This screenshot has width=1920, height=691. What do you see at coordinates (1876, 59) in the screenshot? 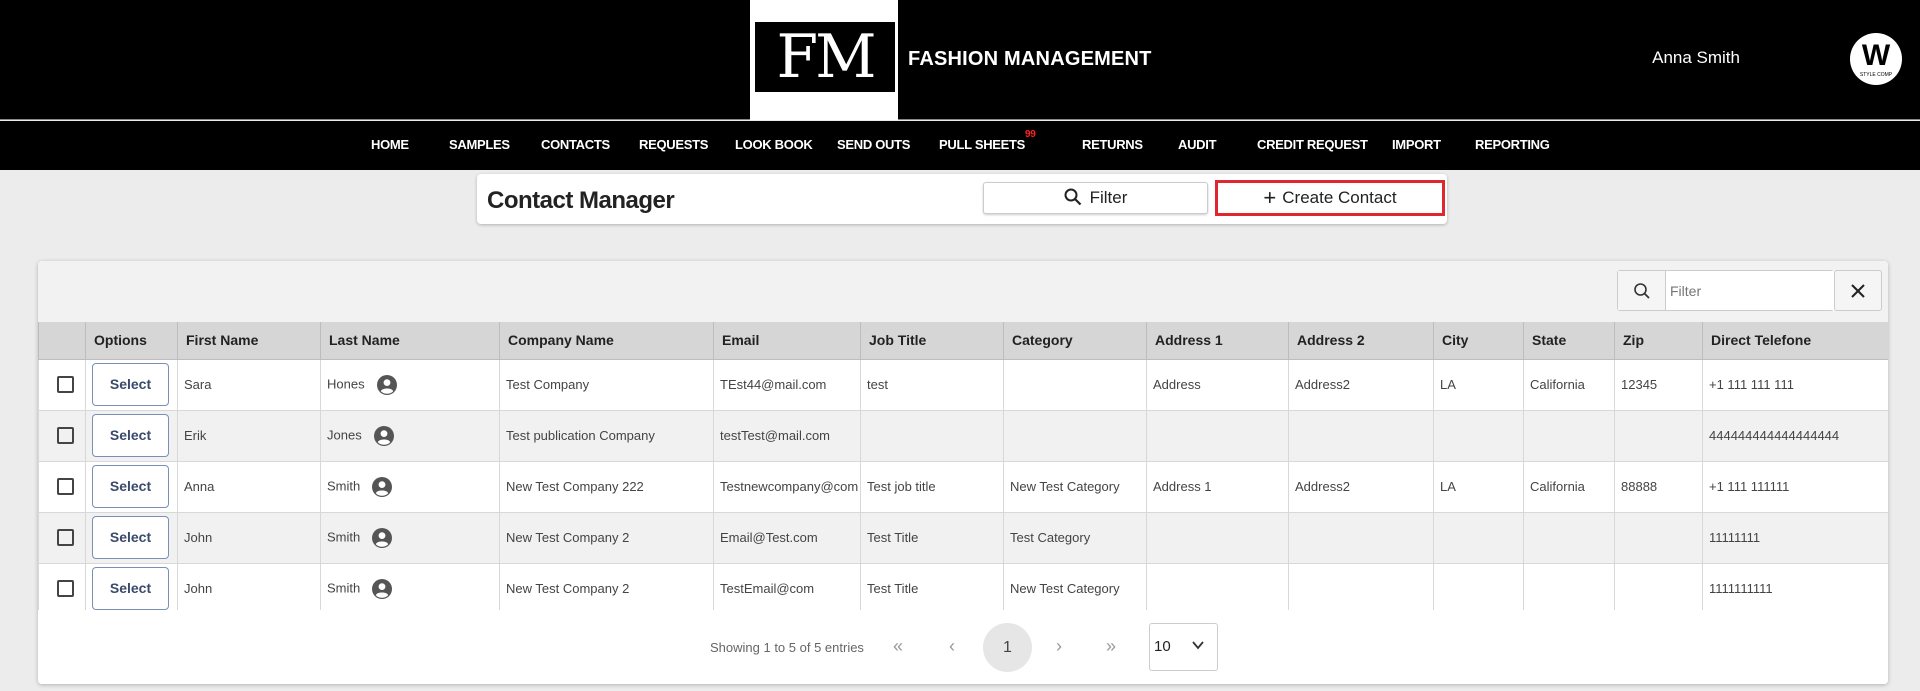
I see `avatar: W STYLE COMP` at bounding box center [1876, 59].